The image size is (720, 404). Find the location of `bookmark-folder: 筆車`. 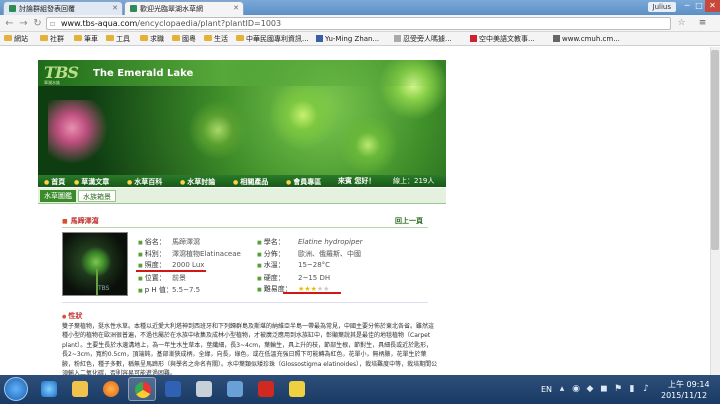

bookmark-folder: 筆車 is located at coordinates (86, 39).